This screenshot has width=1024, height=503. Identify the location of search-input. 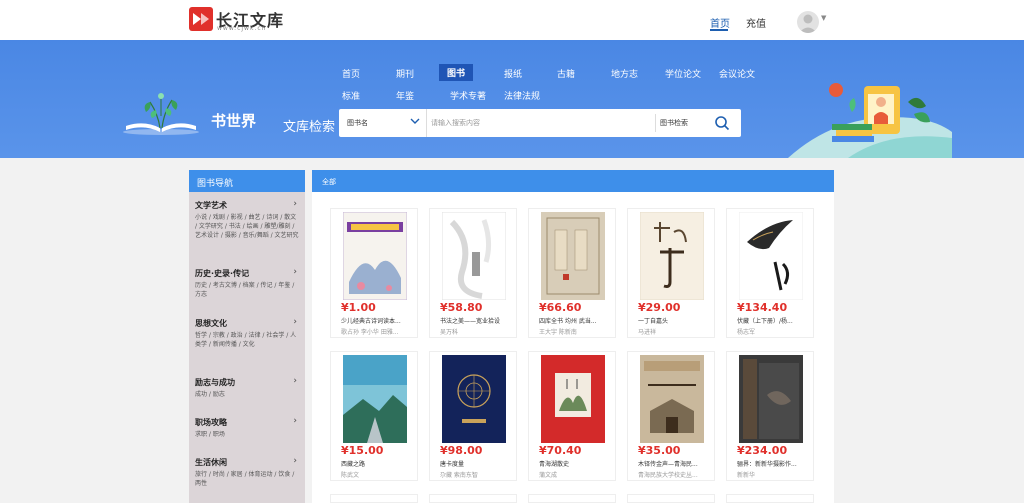
(541, 123).